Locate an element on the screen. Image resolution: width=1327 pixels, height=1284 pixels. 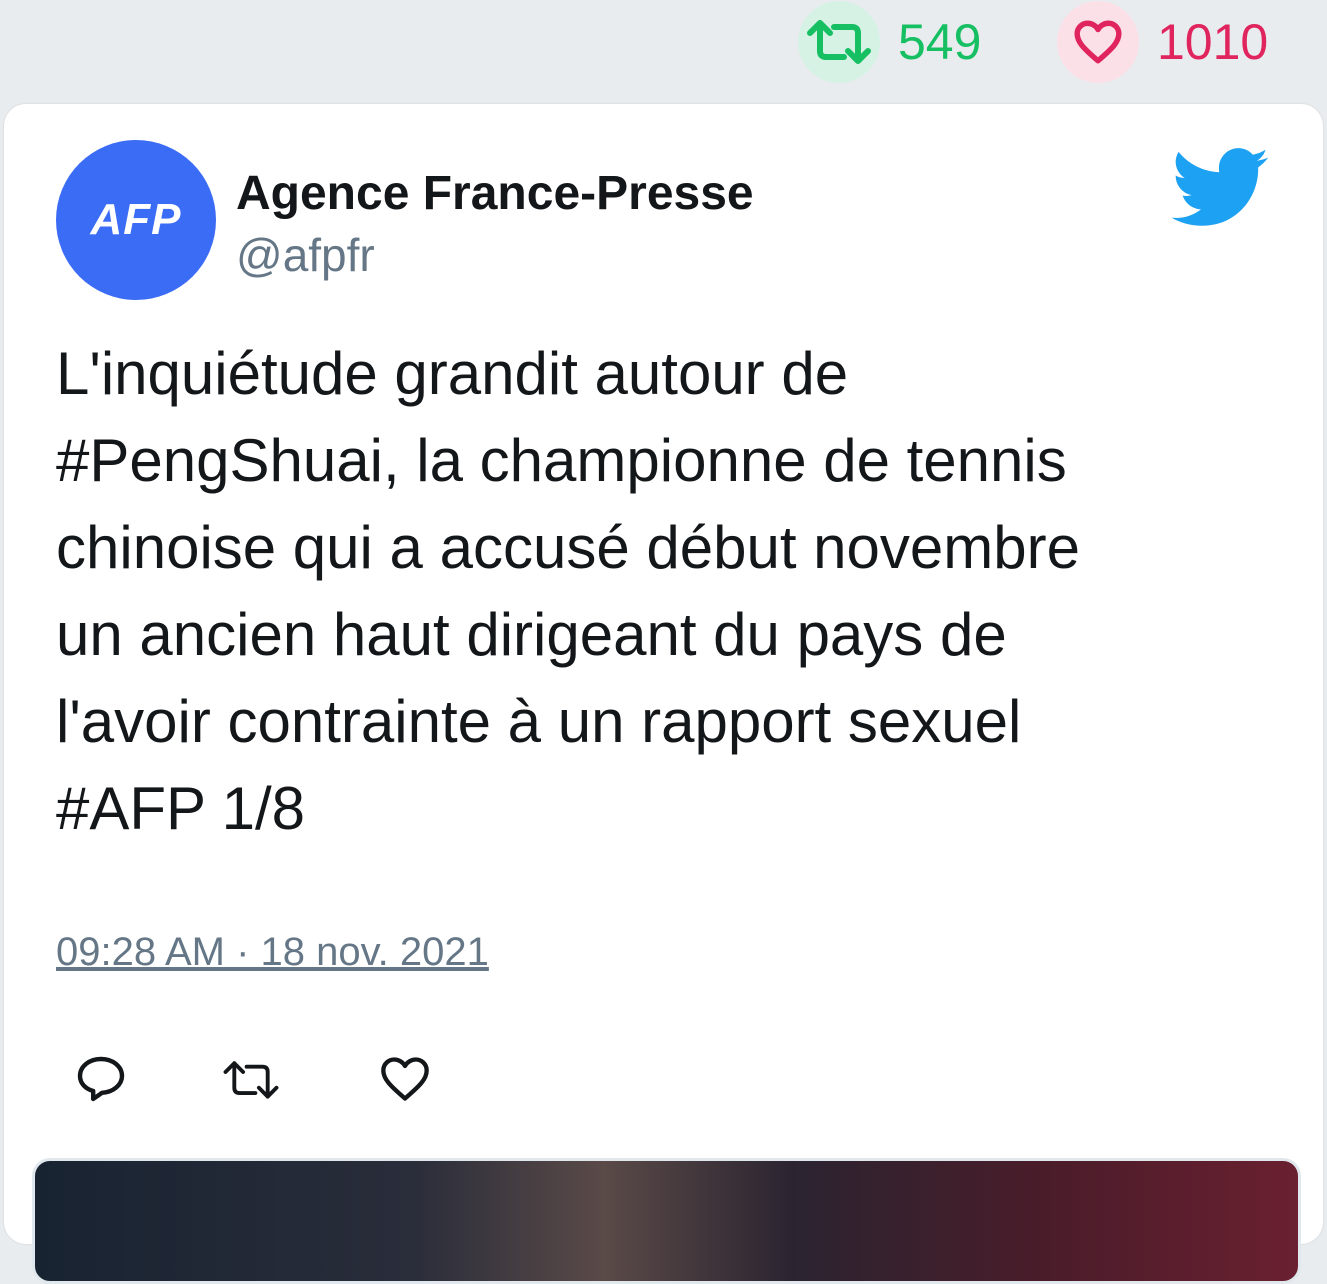
retweet-stat: 549 is located at coordinates (889, 42).